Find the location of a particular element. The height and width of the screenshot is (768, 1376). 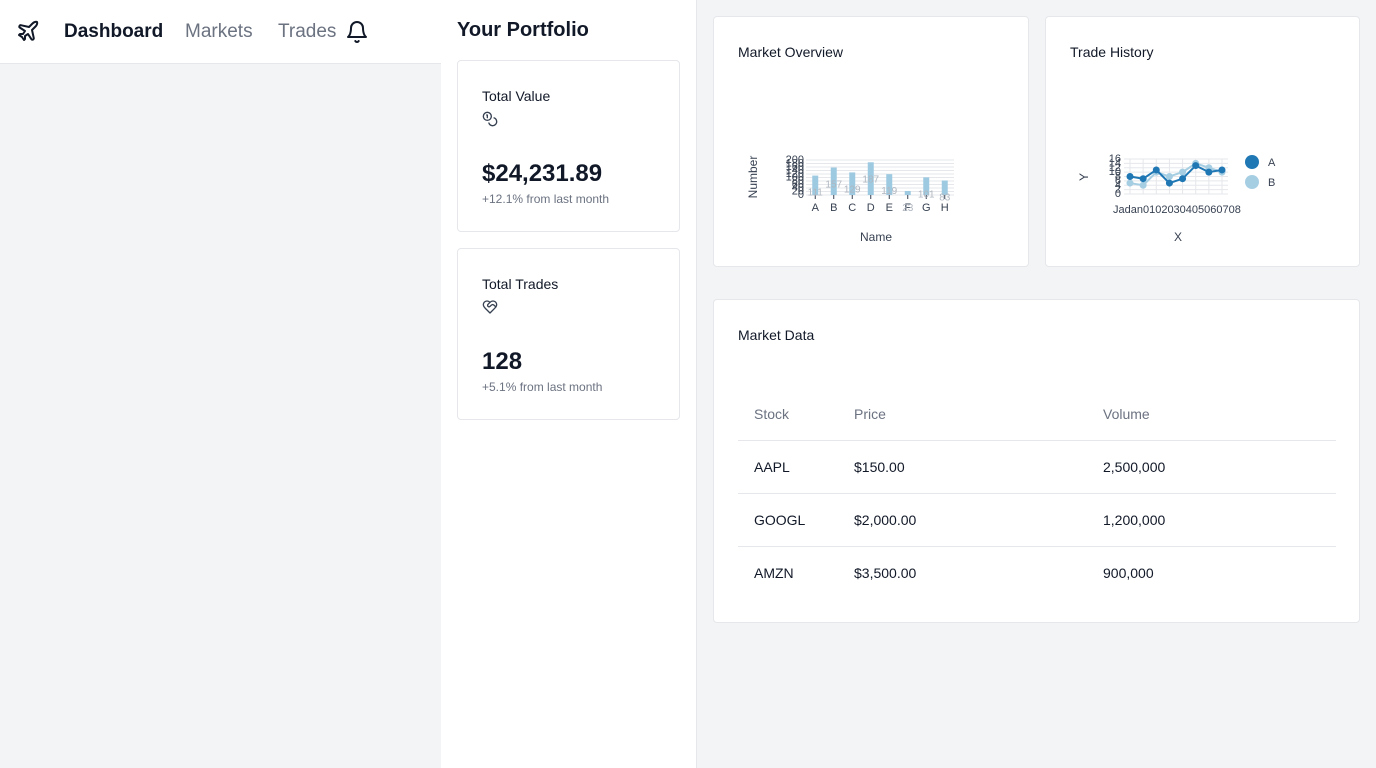

bar is located at coordinates (907, 192).